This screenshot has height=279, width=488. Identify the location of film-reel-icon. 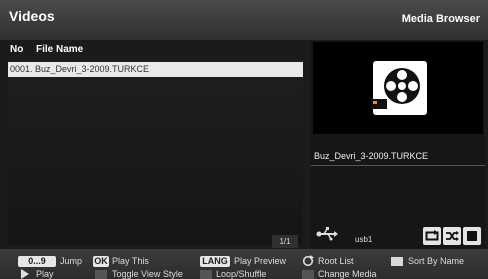
(399, 88).